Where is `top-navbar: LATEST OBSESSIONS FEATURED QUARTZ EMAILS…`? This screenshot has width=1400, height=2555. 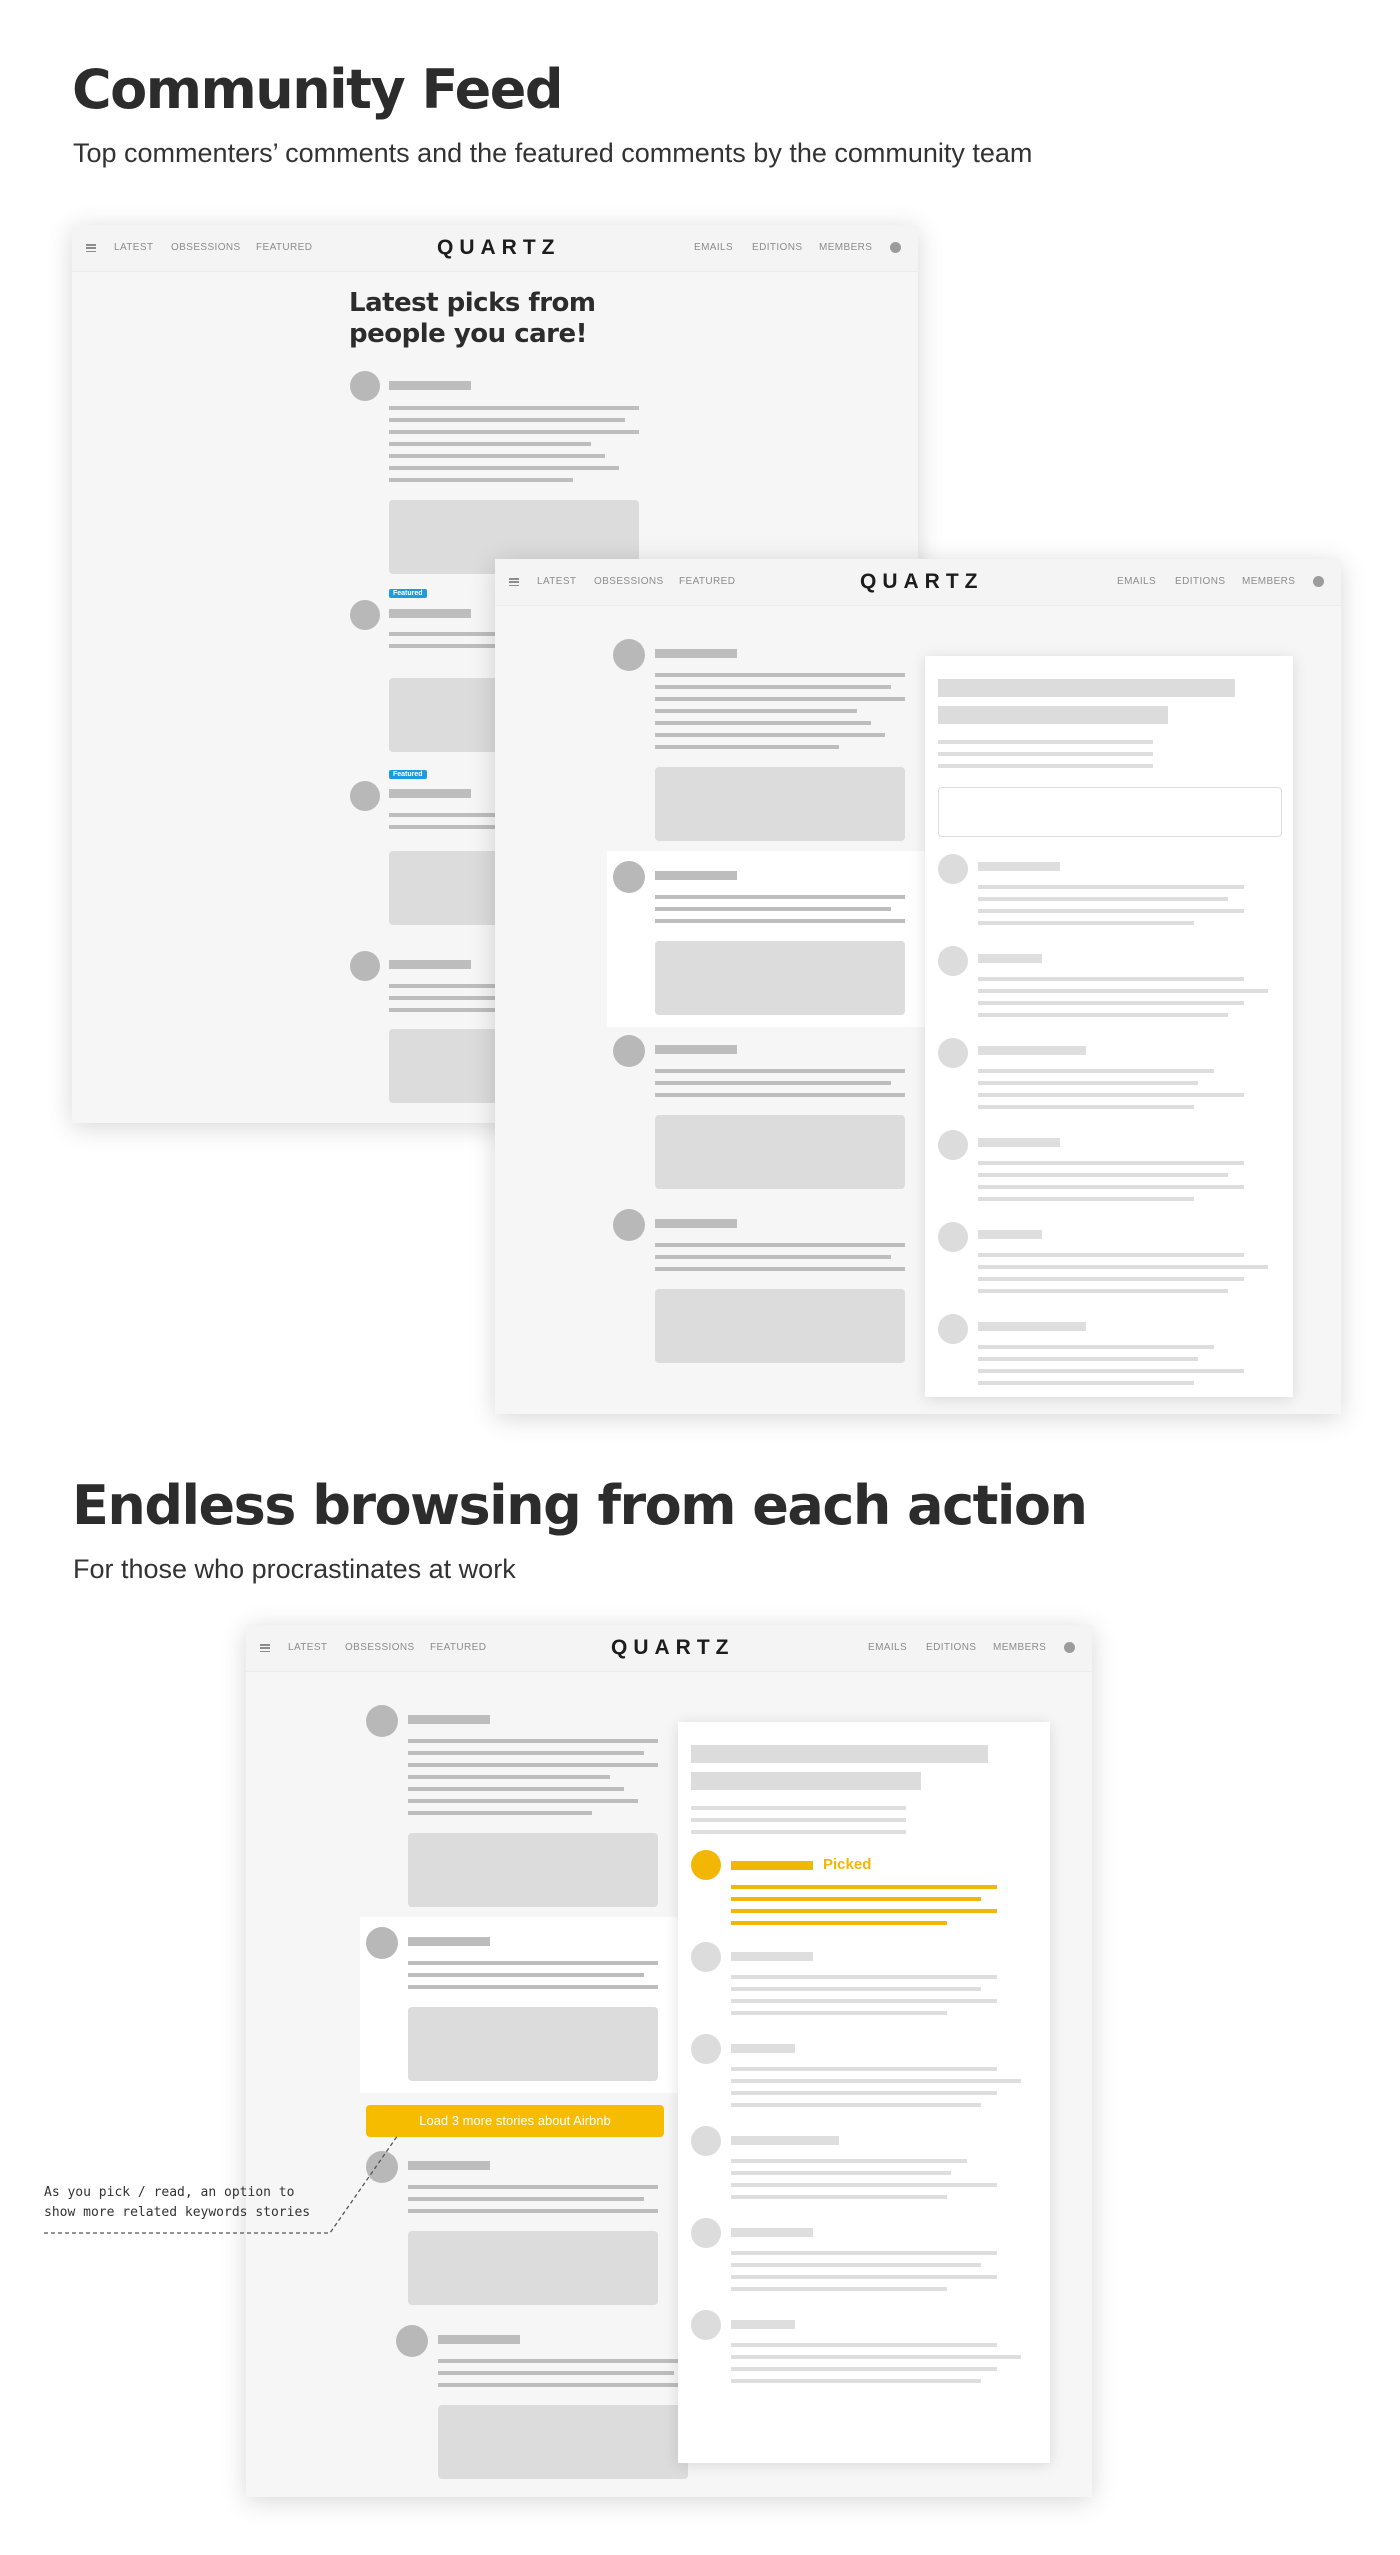
top-navbar: LATEST OBSESSIONS FEATURED QUARTZ EMAILS… is located at coordinates (495, 248).